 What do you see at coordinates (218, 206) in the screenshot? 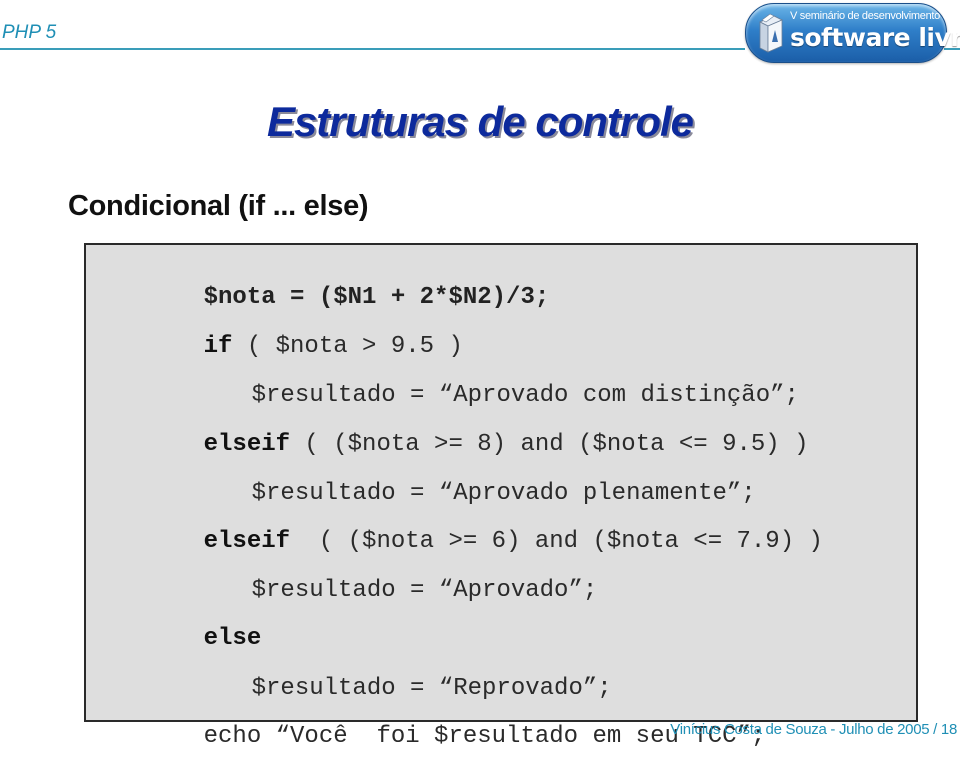
I see `section-heading: Condicional (if ... else)` at bounding box center [218, 206].